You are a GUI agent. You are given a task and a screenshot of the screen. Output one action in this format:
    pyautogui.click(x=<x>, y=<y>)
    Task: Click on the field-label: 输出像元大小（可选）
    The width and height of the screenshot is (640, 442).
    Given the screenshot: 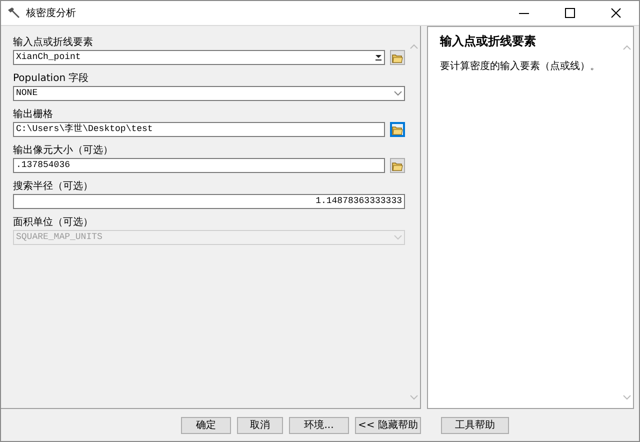 What is the action you would take?
    pyautogui.click(x=63, y=150)
    